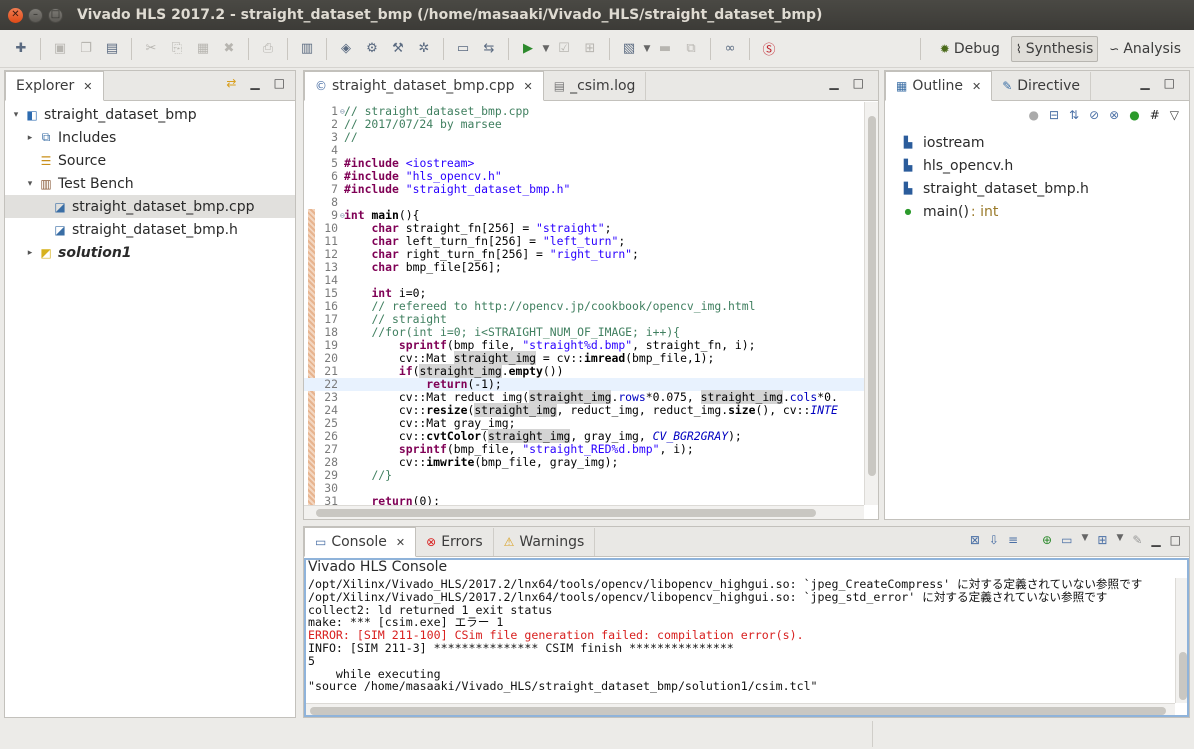 The image size is (1194, 749). I want to click on console-horizontal-scrollbar, so click(739, 710).